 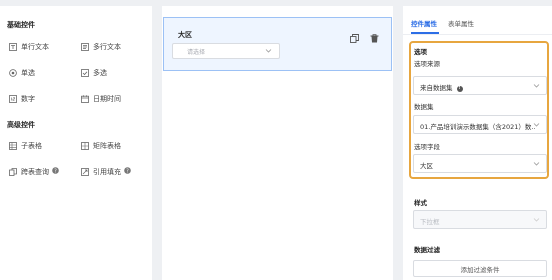 What do you see at coordinates (35, 46) in the screenshot?
I see `control-label: 单行文本` at bounding box center [35, 46].